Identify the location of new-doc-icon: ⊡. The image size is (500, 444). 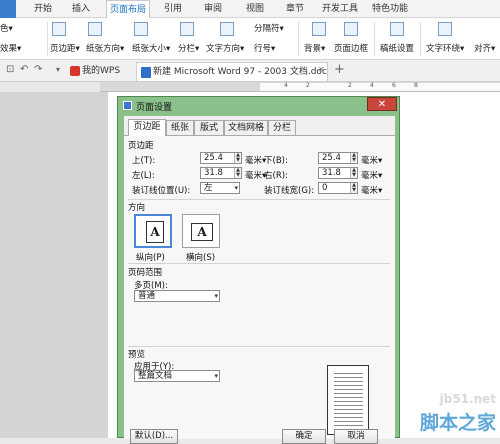
(10, 69).